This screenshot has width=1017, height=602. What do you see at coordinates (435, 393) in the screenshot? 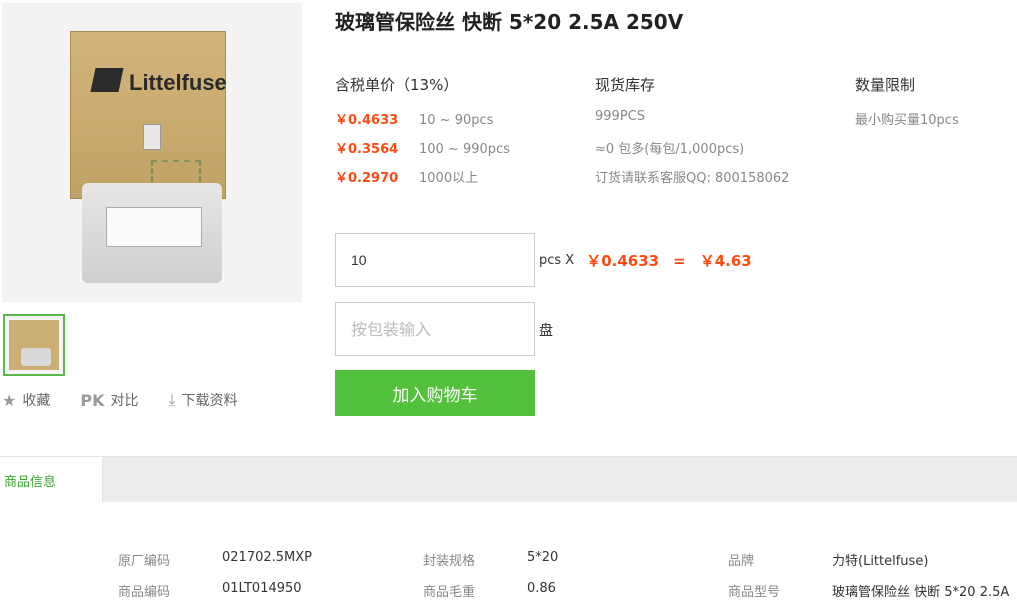
I see `add-to-cart-button: 加入购物车` at bounding box center [435, 393].